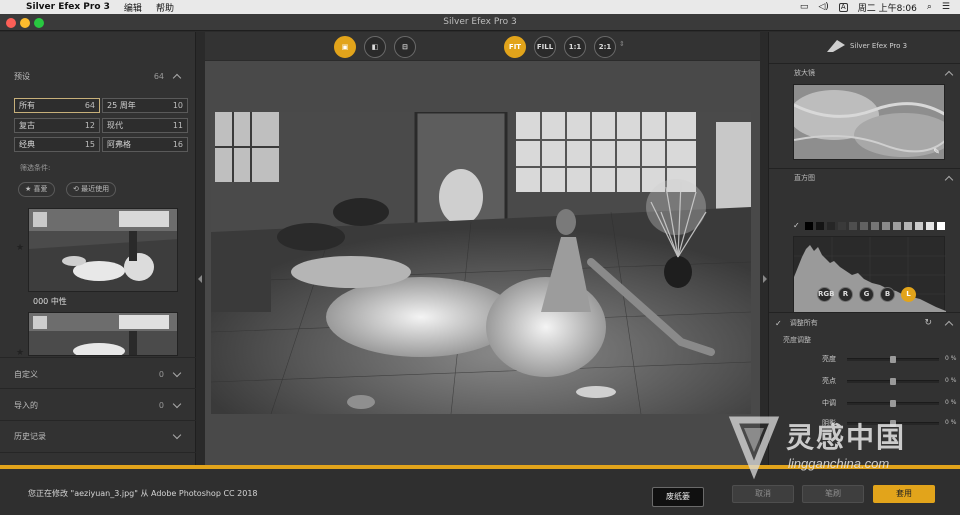  What do you see at coordinates (177, 144) in the screenshot?
I see `category-count: 16` at bounding box center [177, 144].